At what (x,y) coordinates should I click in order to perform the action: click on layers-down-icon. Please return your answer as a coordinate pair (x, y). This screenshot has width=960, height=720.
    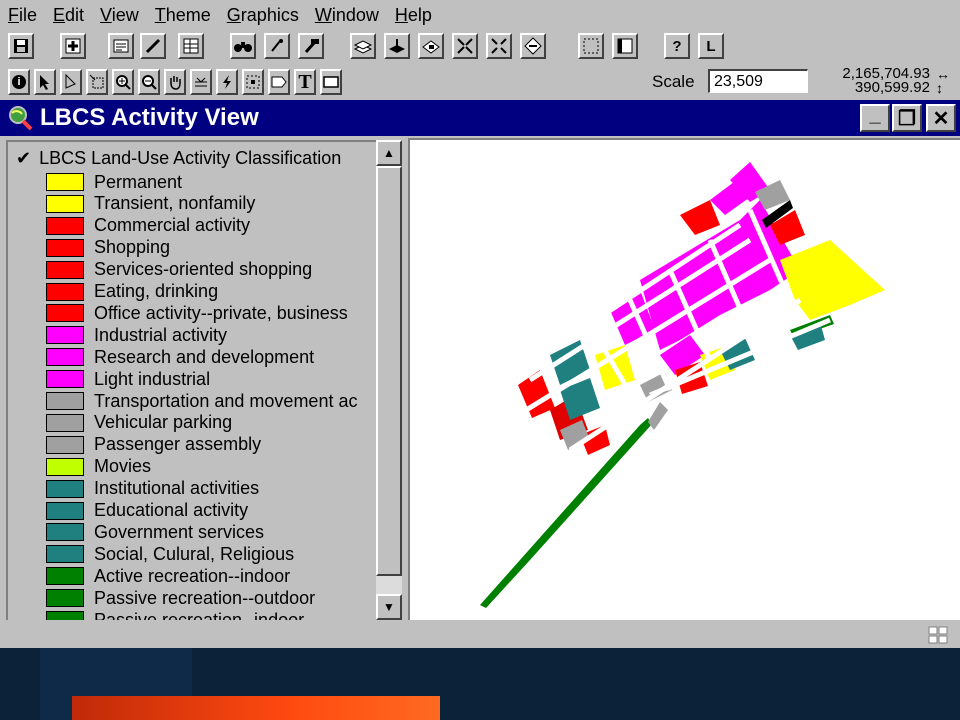
    Looking at the image, I should click on (397, 46).